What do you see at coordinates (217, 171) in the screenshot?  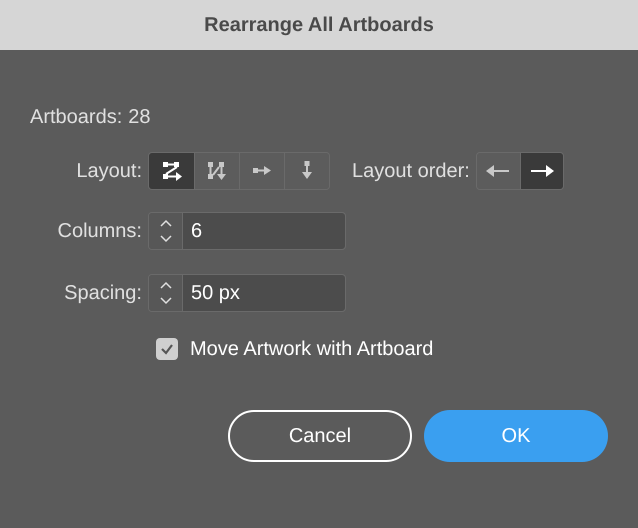 I see `grid-by-column-icon` at bounding box center [217, 171].